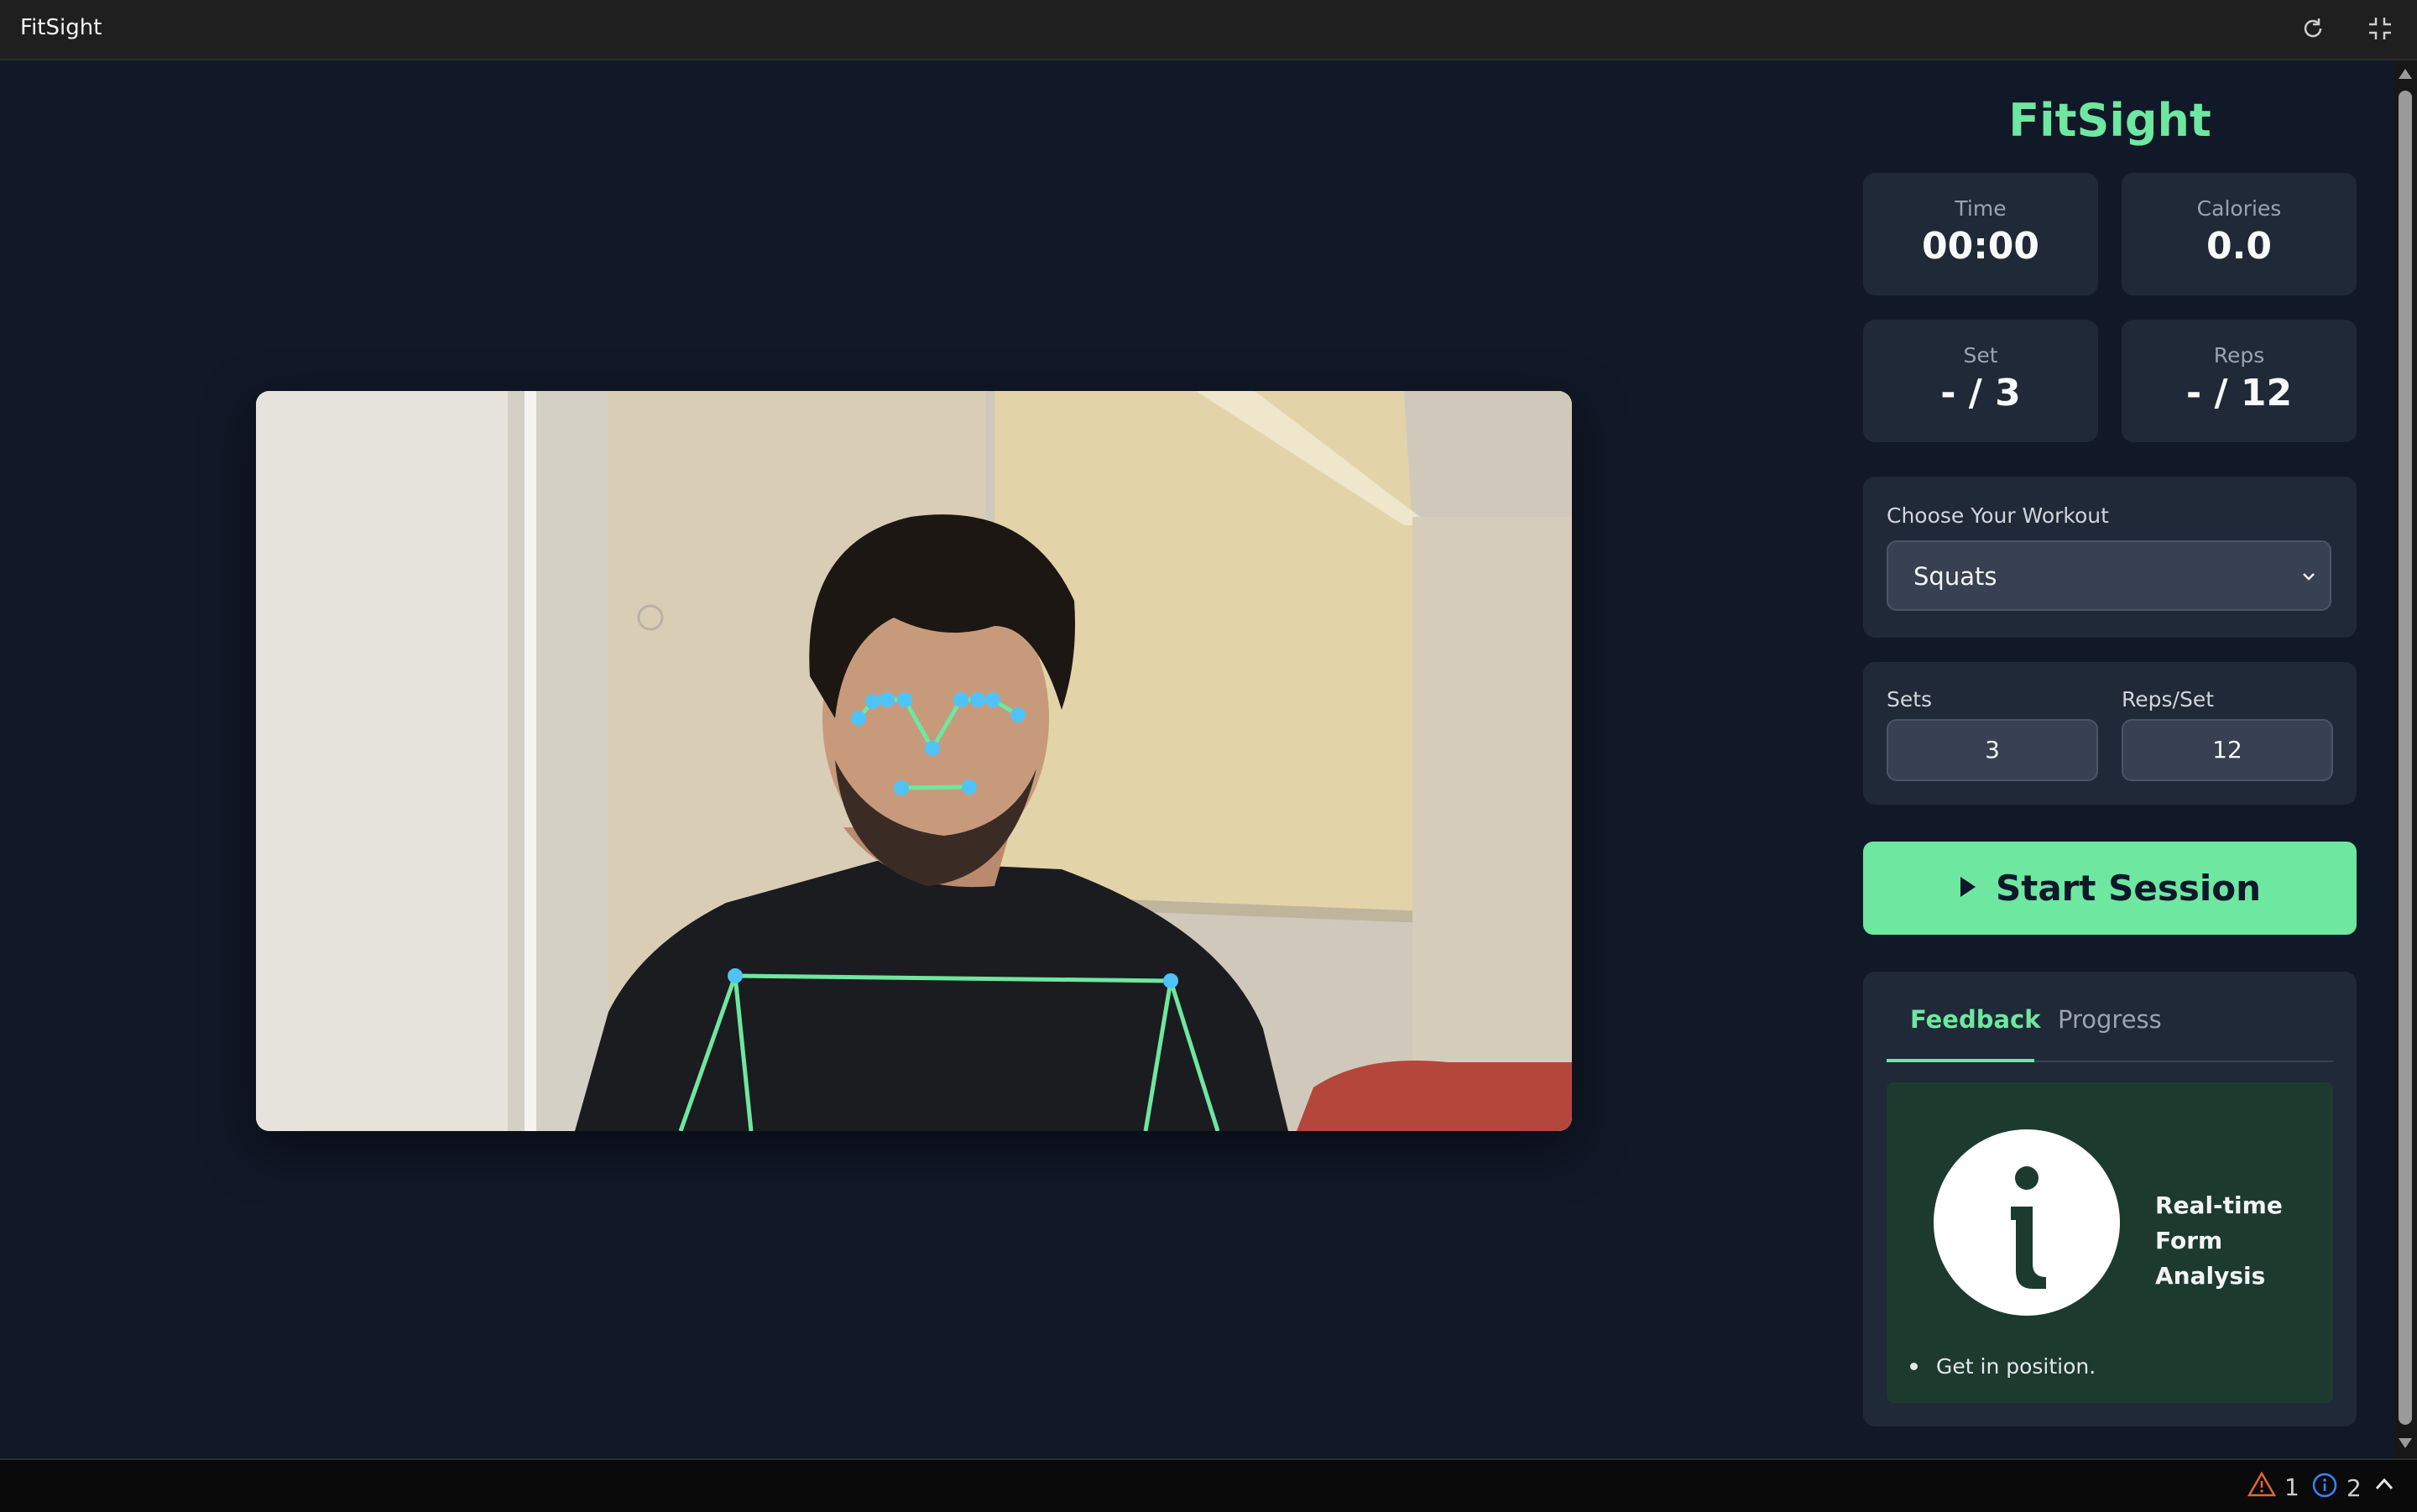 This screenshot has height=1512, width=2417. Describe the element at coordinates (2239, 247) in the screenshot. I see `calories-value: 0.0` at that location.